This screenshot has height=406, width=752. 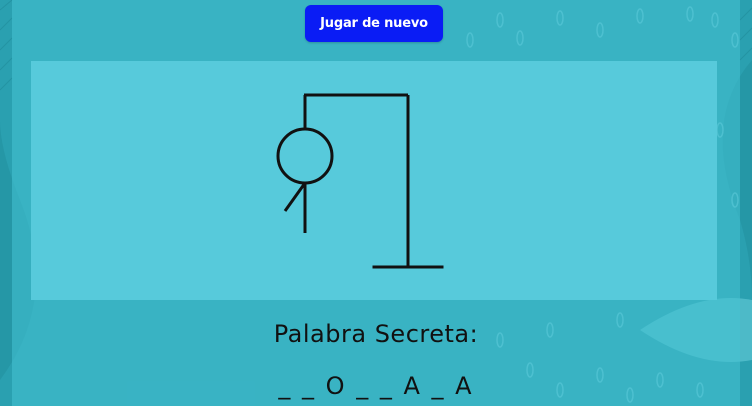 I want to click on hangman-head, so click(x=305, y=156).